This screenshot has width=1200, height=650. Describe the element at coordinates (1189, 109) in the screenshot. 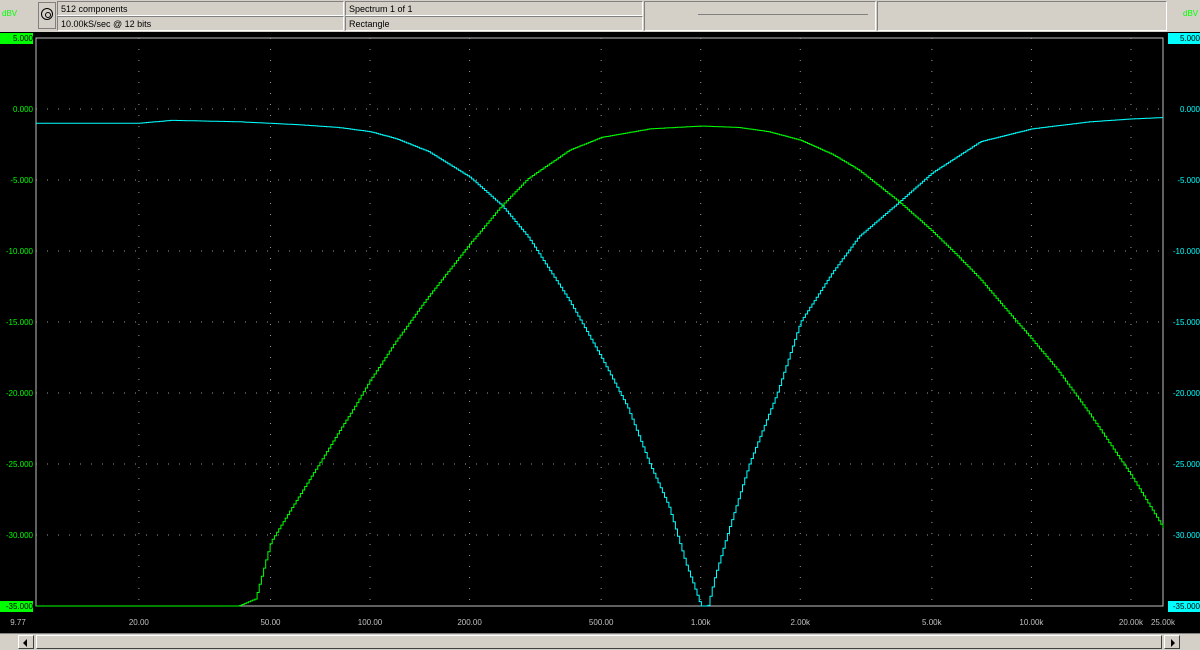

I see `y-tick-label-right: 0.000` at that location.